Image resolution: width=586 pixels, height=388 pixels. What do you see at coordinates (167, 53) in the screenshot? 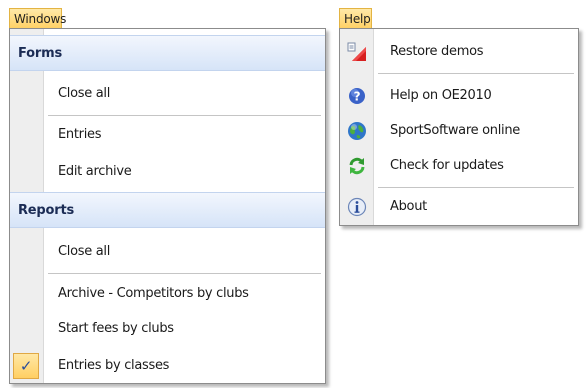
I see `forms-section-header: Forms` at bounding box center [167, 53].